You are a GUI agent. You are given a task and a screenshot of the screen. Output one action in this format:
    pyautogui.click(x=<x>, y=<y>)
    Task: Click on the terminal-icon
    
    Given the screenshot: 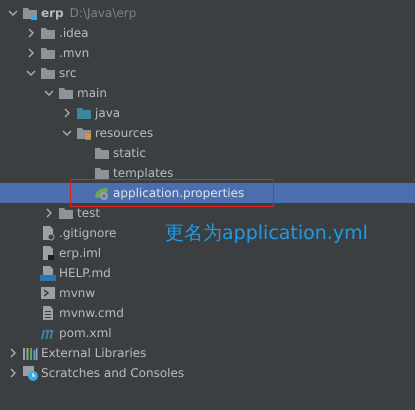 What is the action you would take?
    pyautogui.click(x=48, y=293)
    